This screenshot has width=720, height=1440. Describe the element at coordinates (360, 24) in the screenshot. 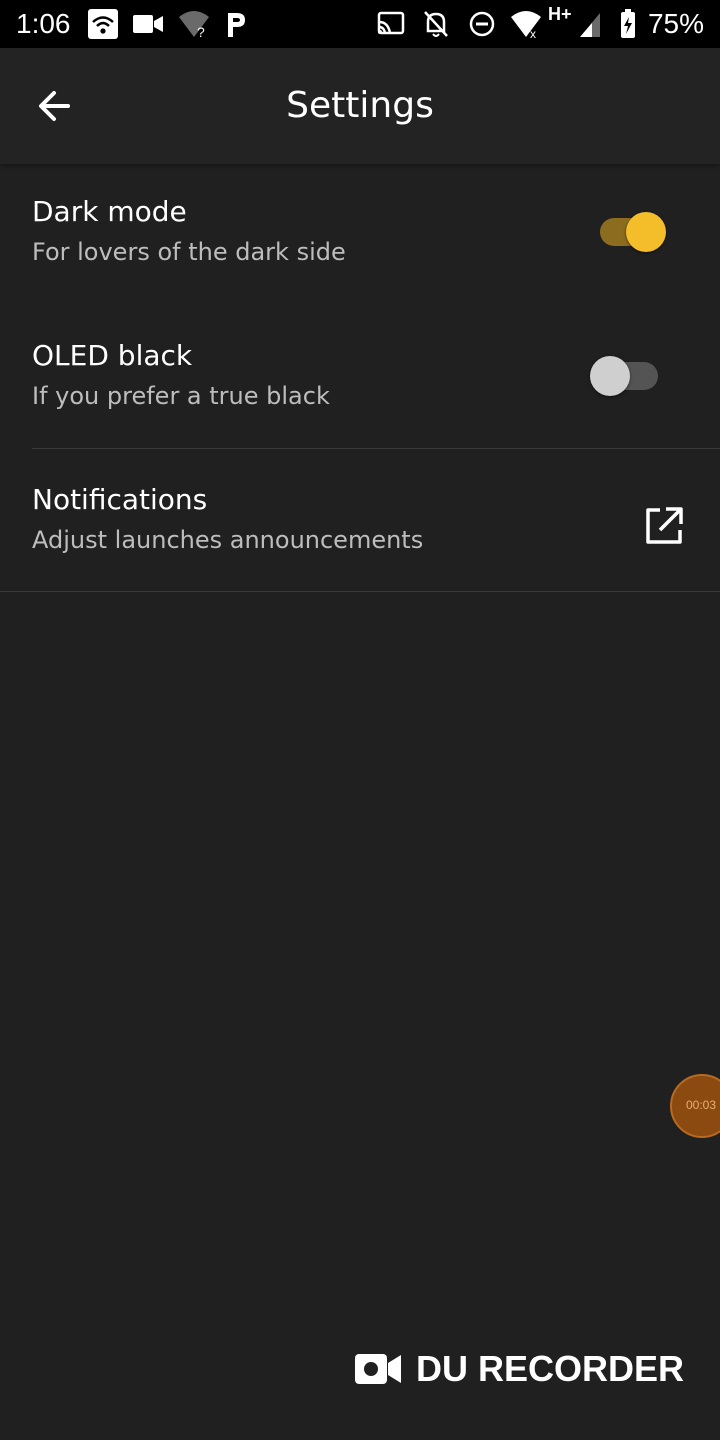

I see `status-bar: 1:06 ? x H+ 75%` at that location.